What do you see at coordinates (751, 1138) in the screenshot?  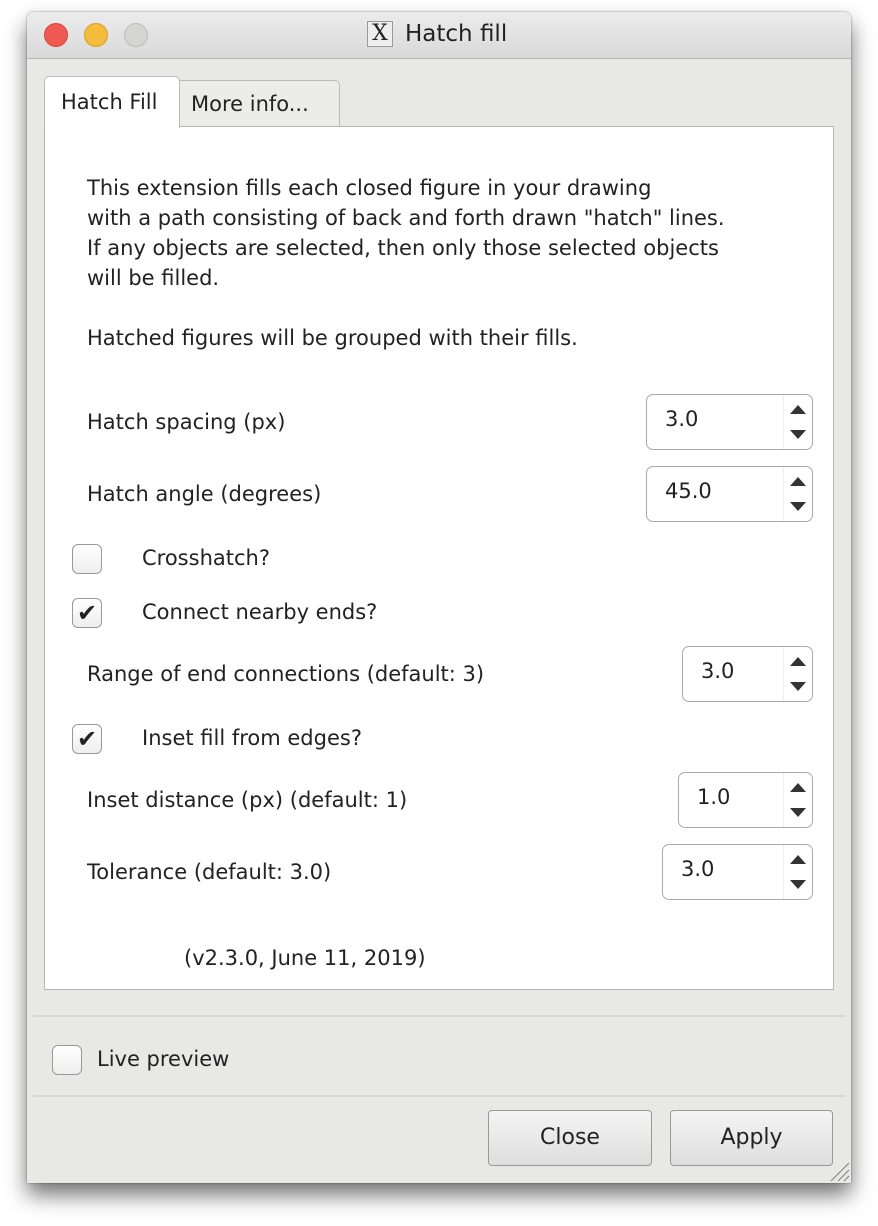 I see `apply-button: Apply` at bounding box center [751, 1138].